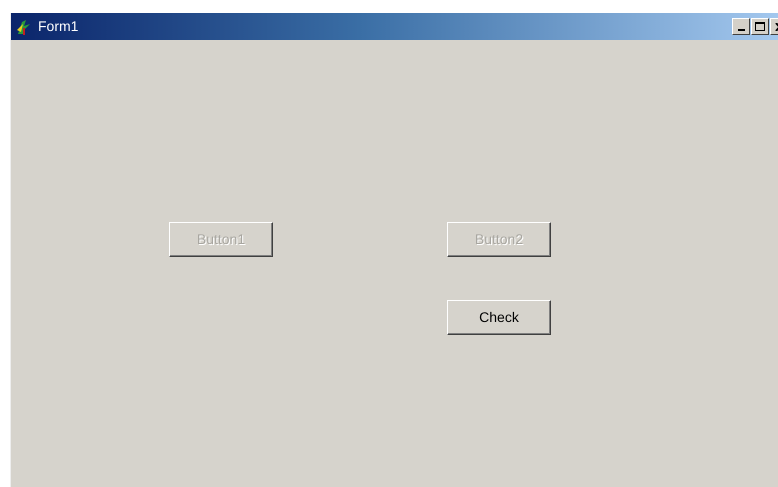 The width and height of the screenshot is (778, 487). Describe the element at coordinates (741, 29) in the screenshot. I see `minimize-icon` at that location.